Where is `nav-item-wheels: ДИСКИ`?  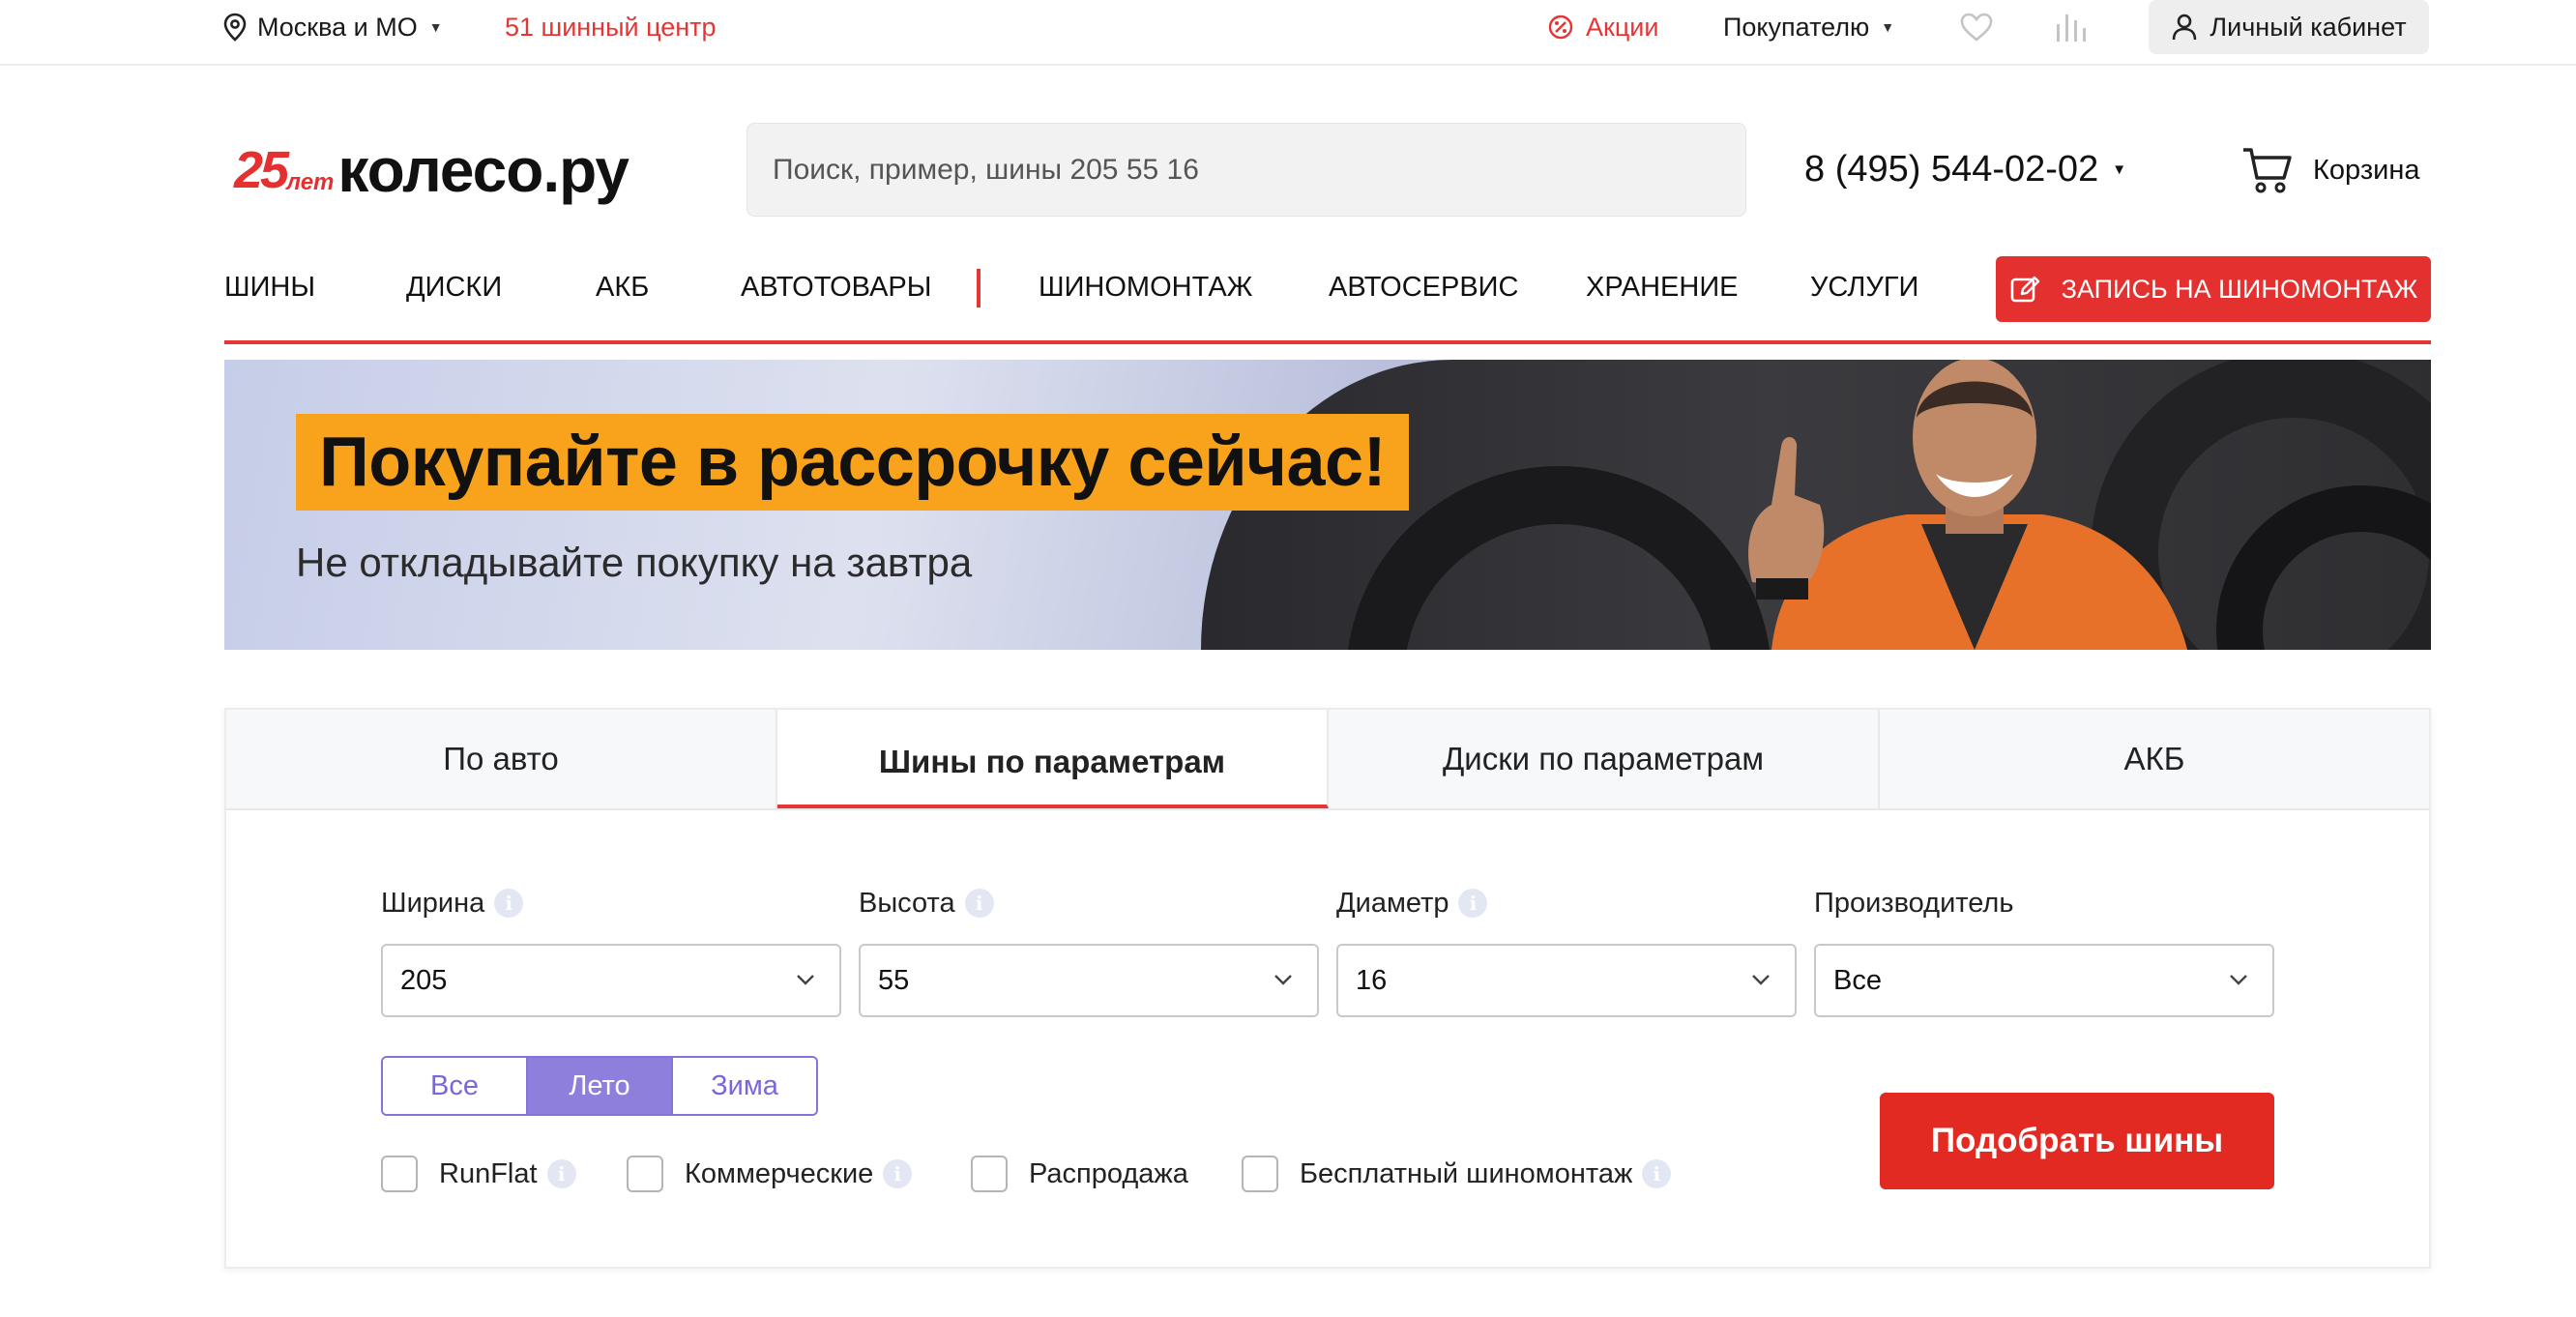 nav-item-wheels: ДИСКИ is located at coordinates (454, 287).